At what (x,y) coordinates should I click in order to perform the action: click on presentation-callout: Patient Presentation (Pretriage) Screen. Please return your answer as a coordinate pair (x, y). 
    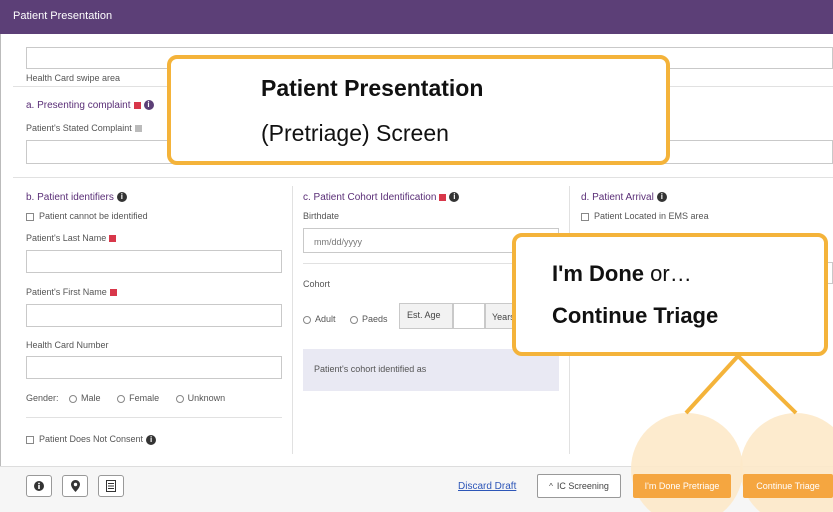
    Looking at the image, I should click on (418, 110).